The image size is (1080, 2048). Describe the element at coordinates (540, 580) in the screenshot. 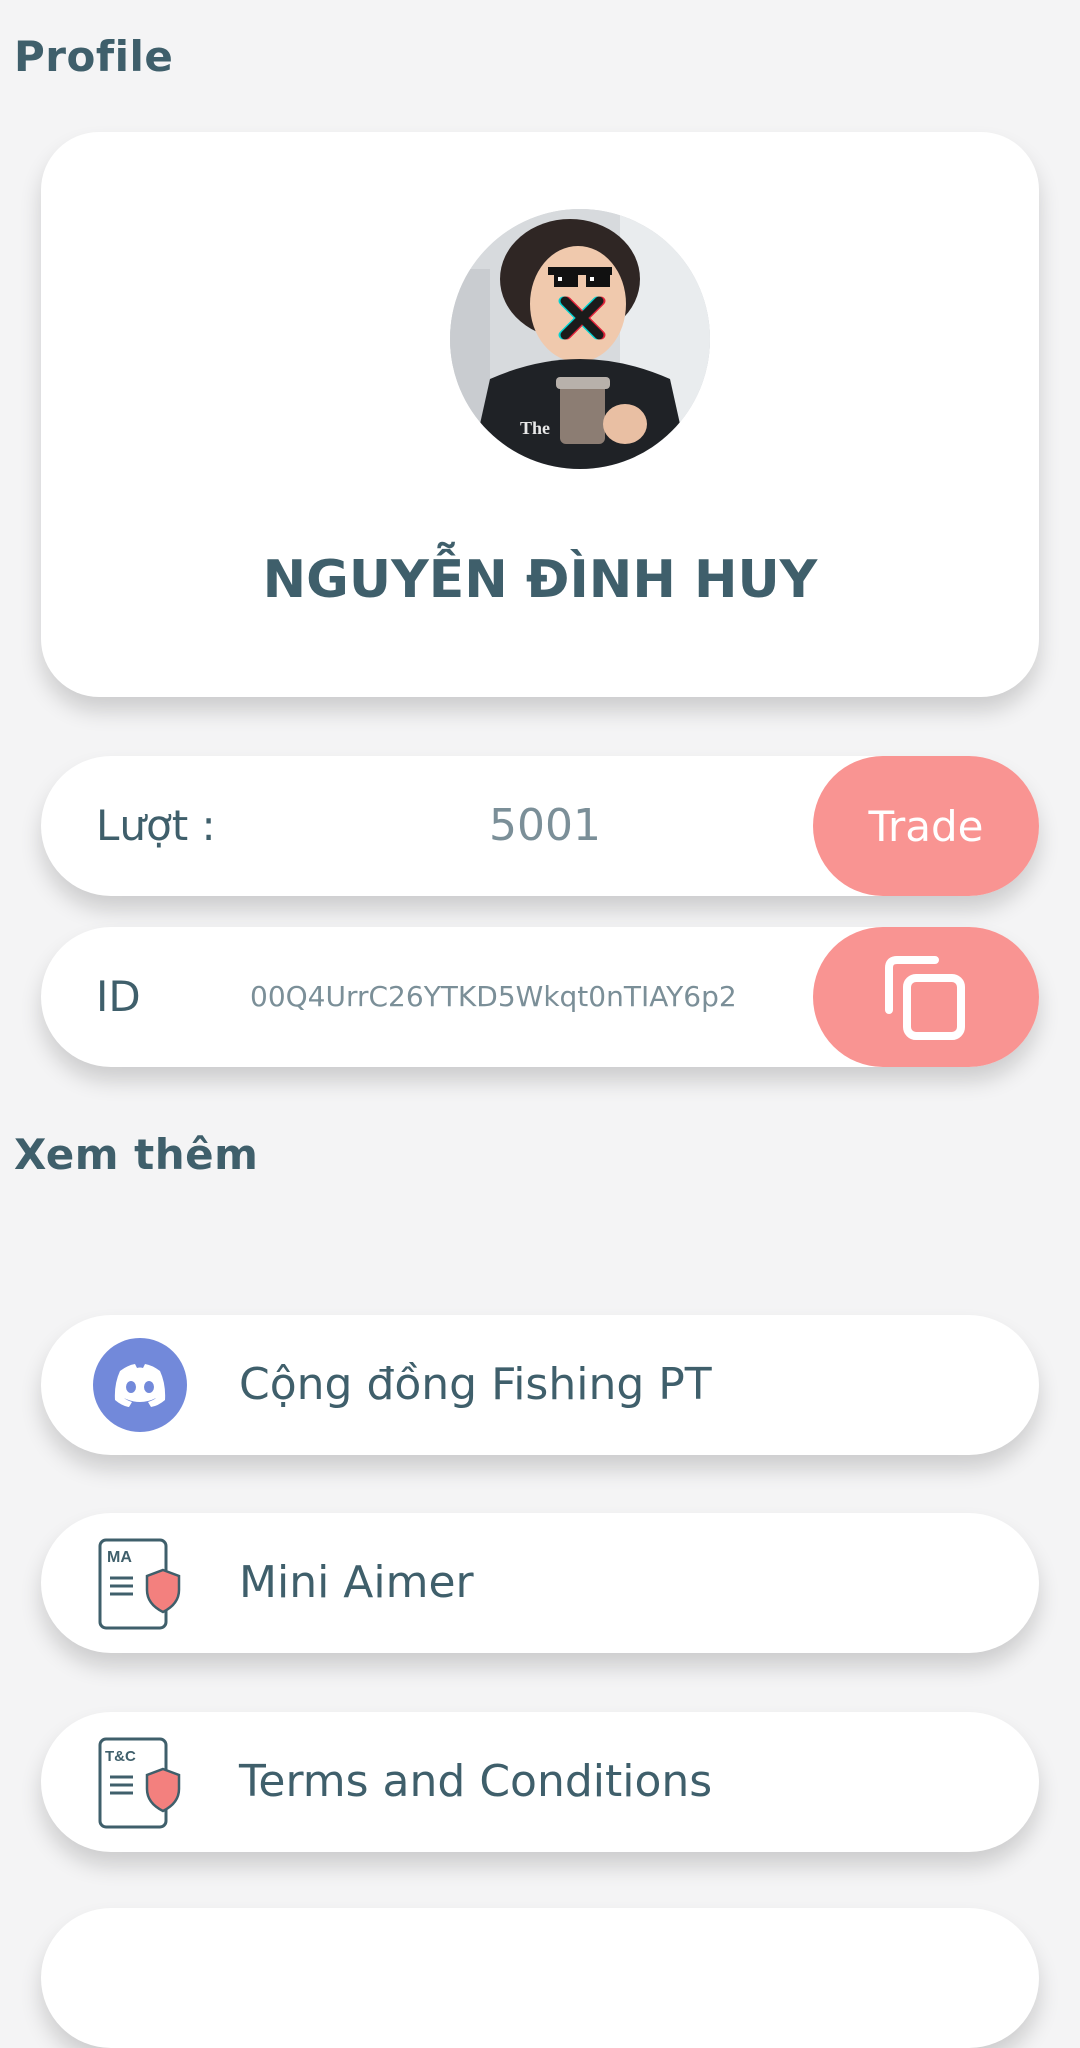

I see `profile-name: NGUYỄN ĐÌNH HUY` at that location.